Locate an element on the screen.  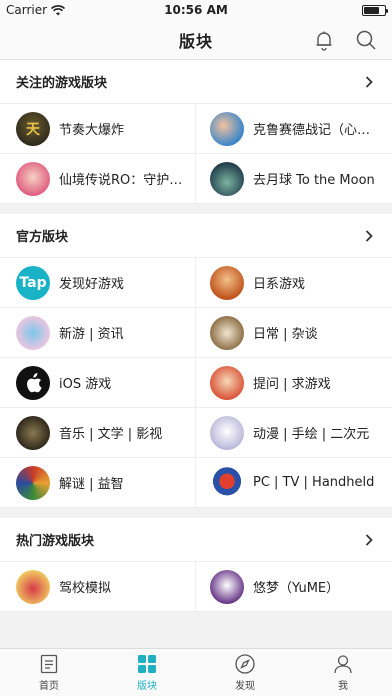
board-item: 动漫 | 手绘 | 二次元 is located at coordinates (294, 433).